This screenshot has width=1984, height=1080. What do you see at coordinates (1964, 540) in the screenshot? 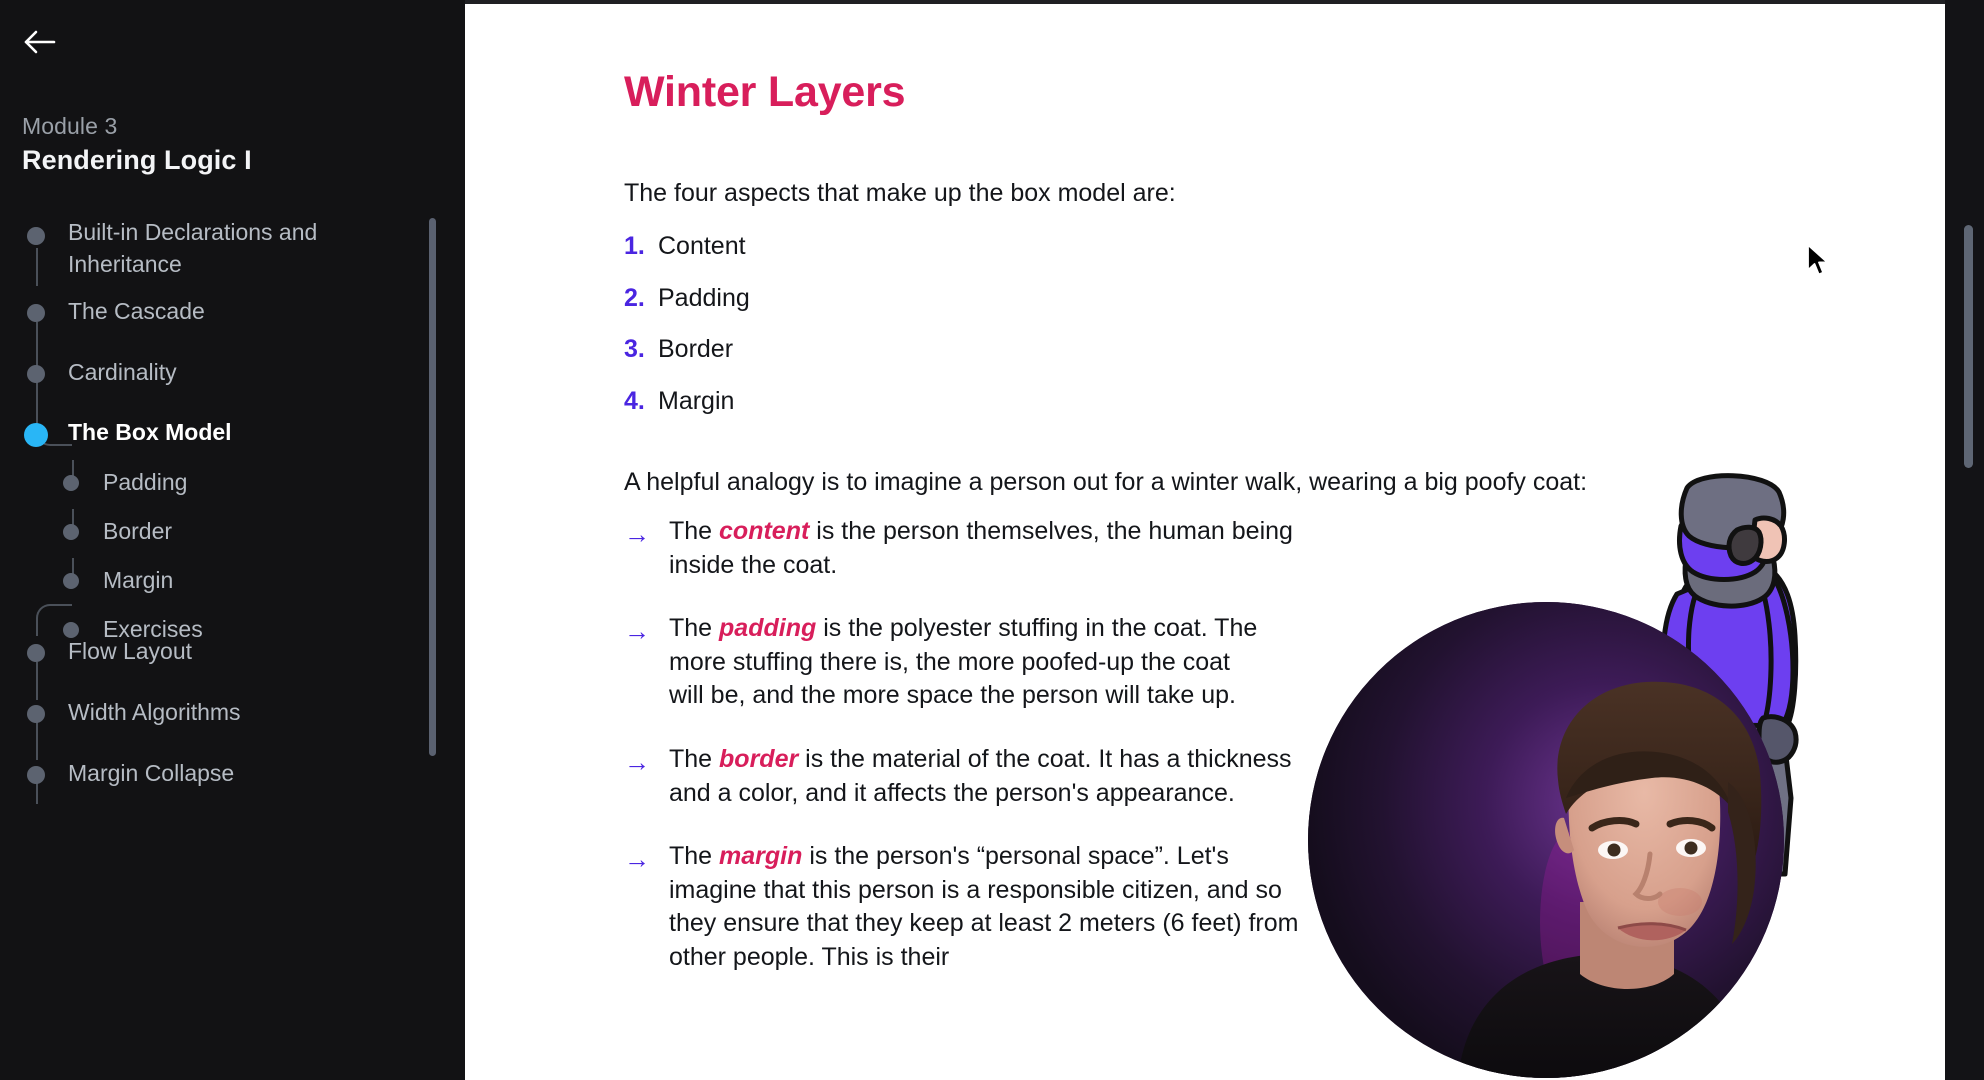
I see `right-edge-strip` at bounding box center [1964, 540].